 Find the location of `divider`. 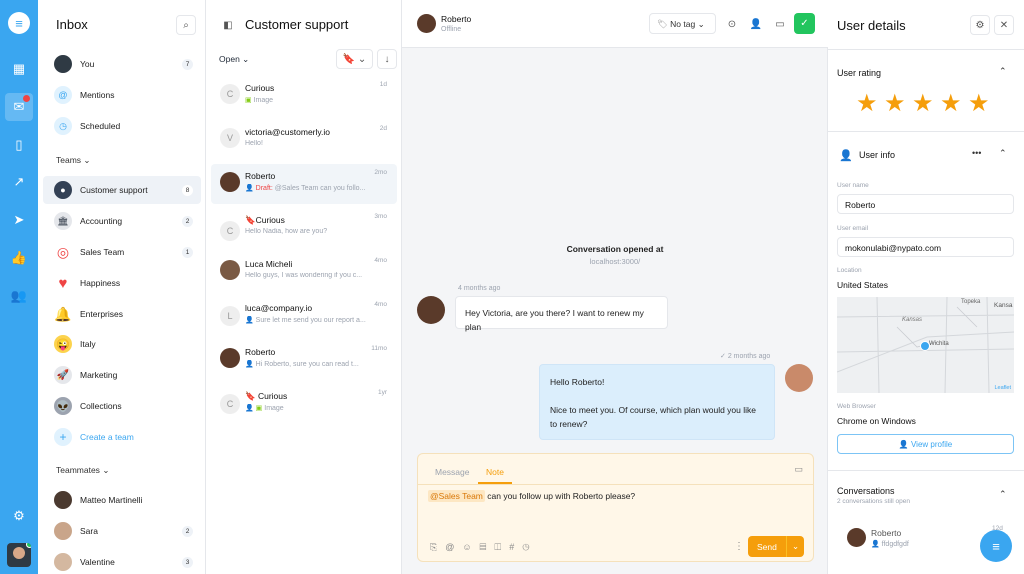

divider is located at coordinates (615, 484).